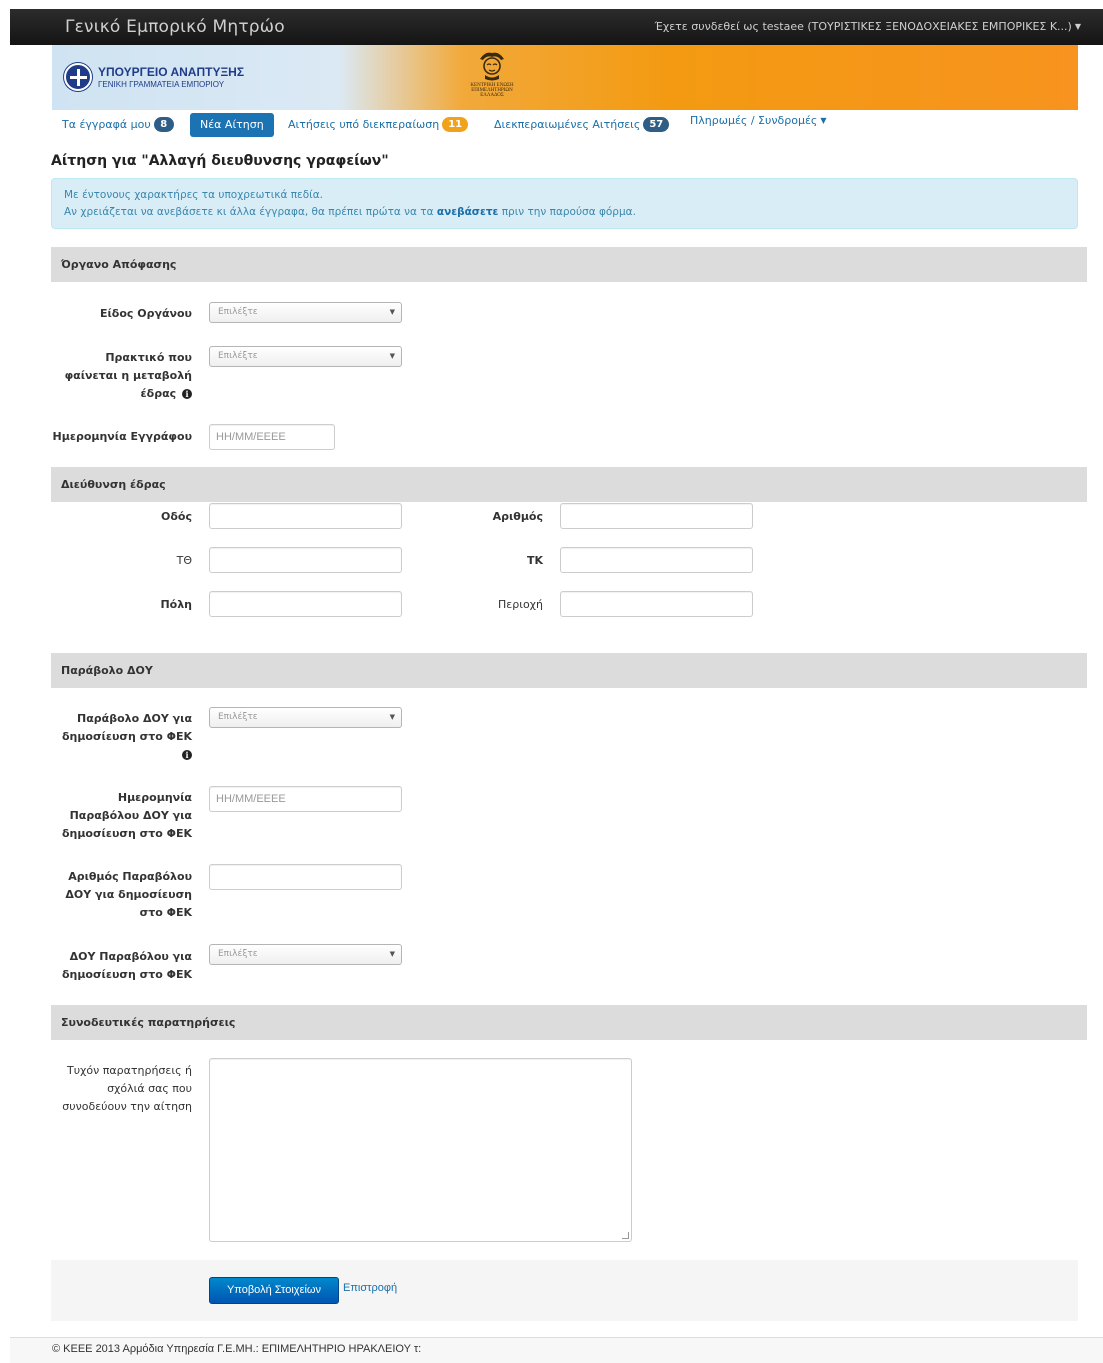 The image size is (1103, 1363). I want to click on page-title: Αίτηση για "Αλλαγή διευθυνσης γραφείων", so click(220, 161).